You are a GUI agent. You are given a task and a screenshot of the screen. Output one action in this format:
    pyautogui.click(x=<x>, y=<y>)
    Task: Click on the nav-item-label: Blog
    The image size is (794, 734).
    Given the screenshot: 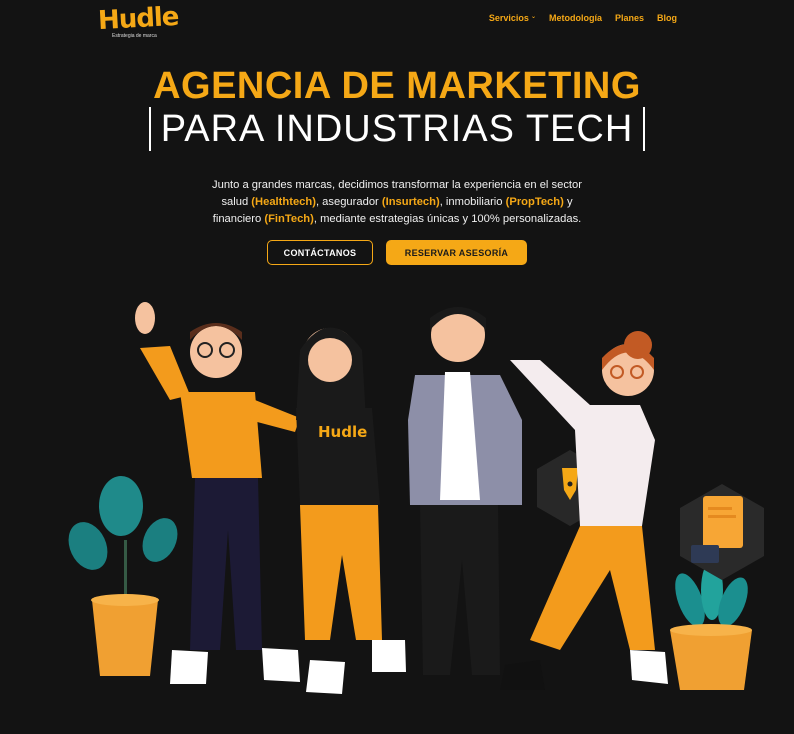 What is the action you would take?
    pyautogui.click(x=667, y=18)
    